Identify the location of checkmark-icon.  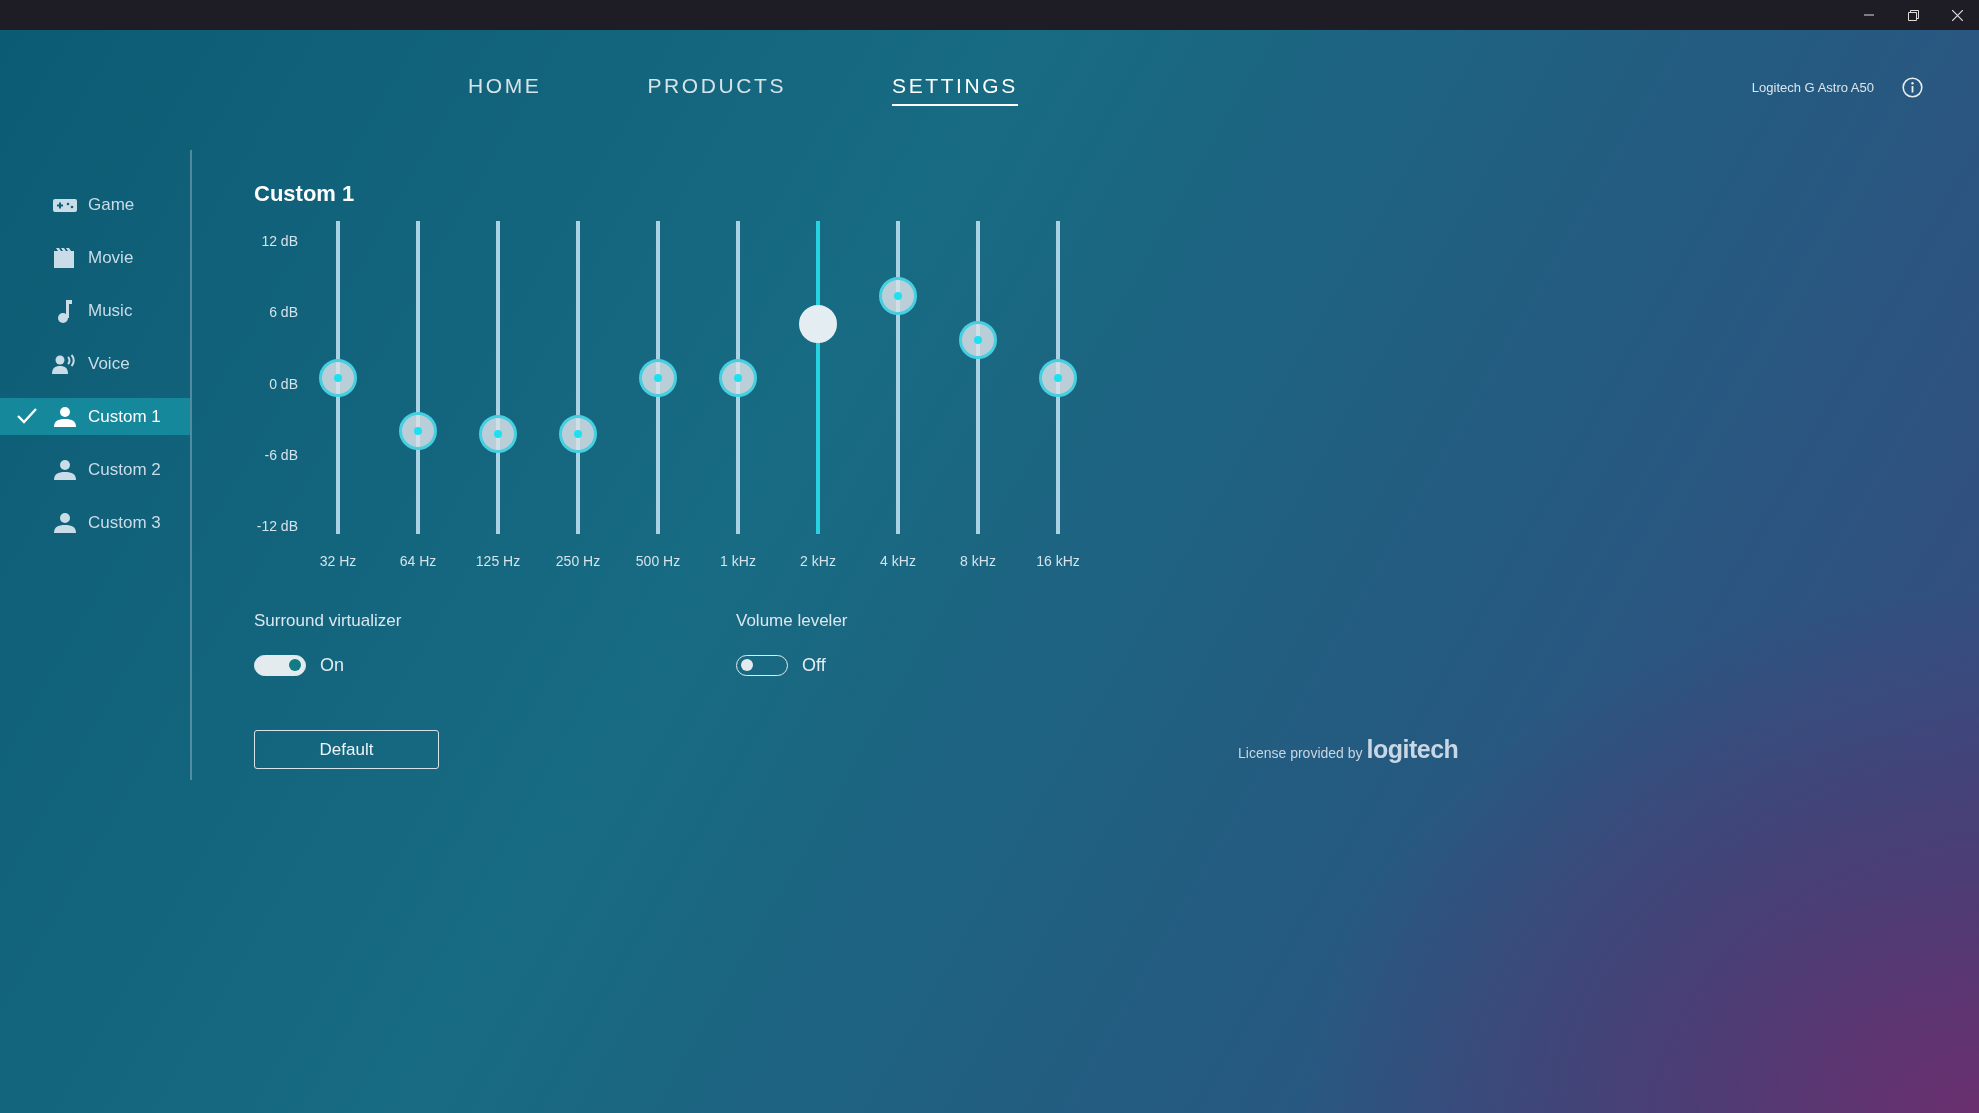
(27, 416).